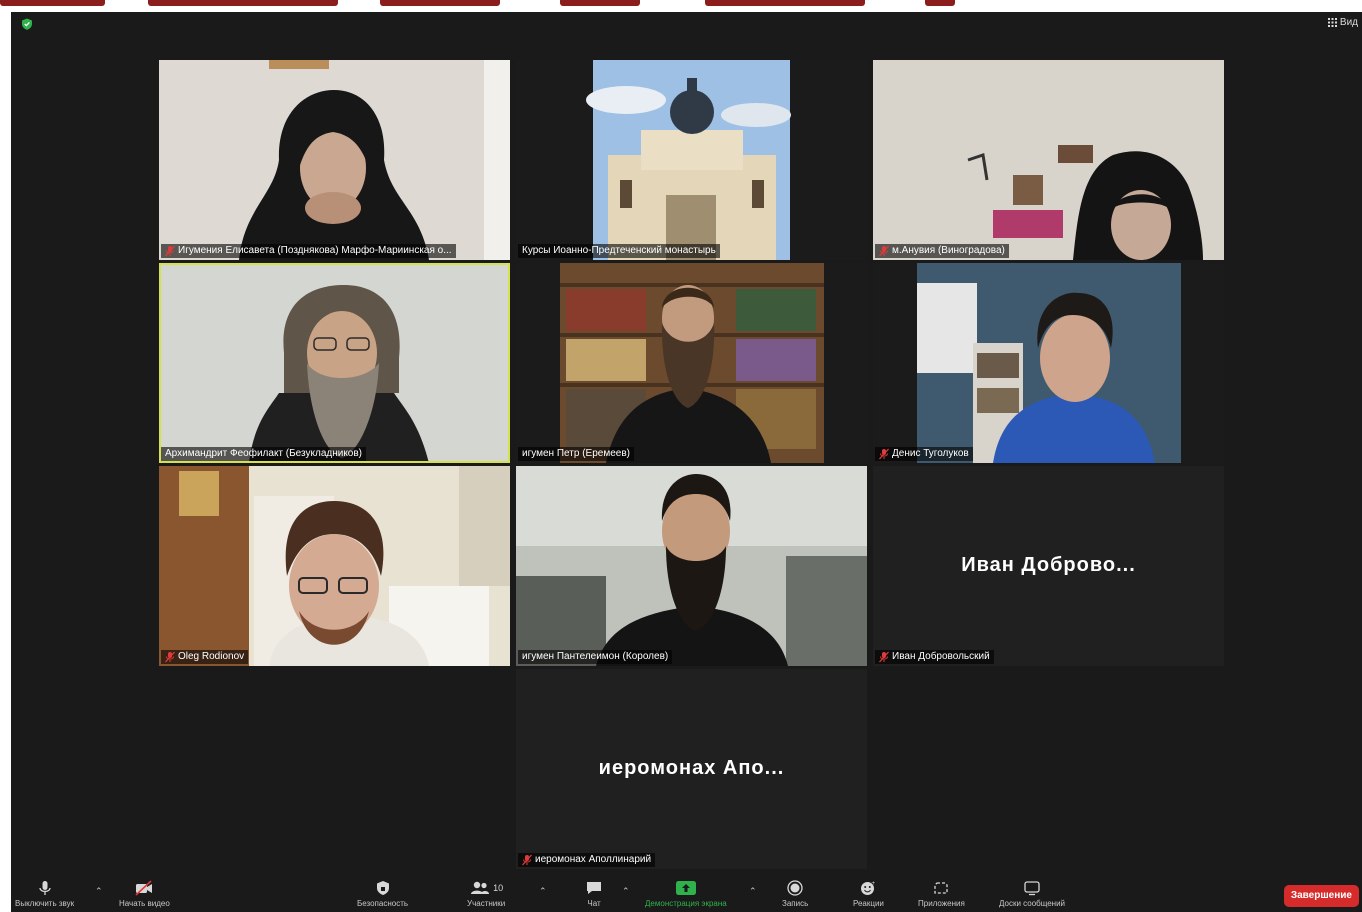  I want to click on record-icon, so click(795, 888).